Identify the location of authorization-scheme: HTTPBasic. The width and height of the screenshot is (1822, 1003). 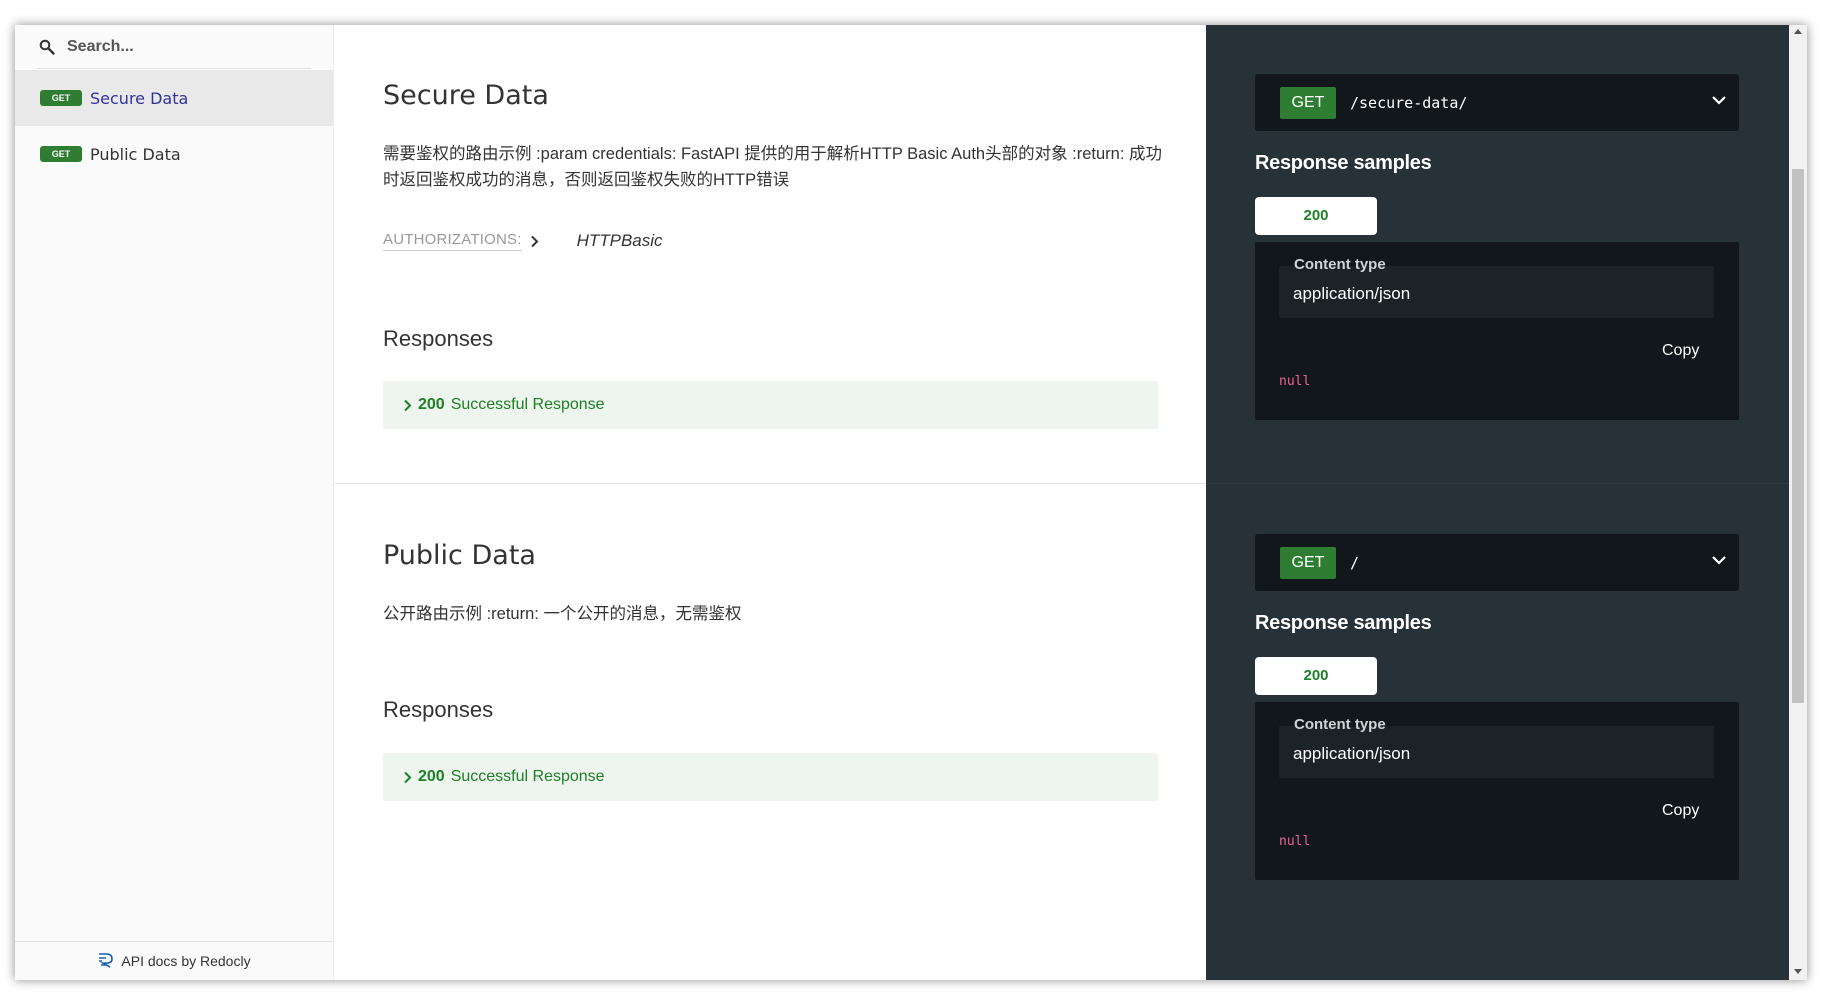
(619, 240).